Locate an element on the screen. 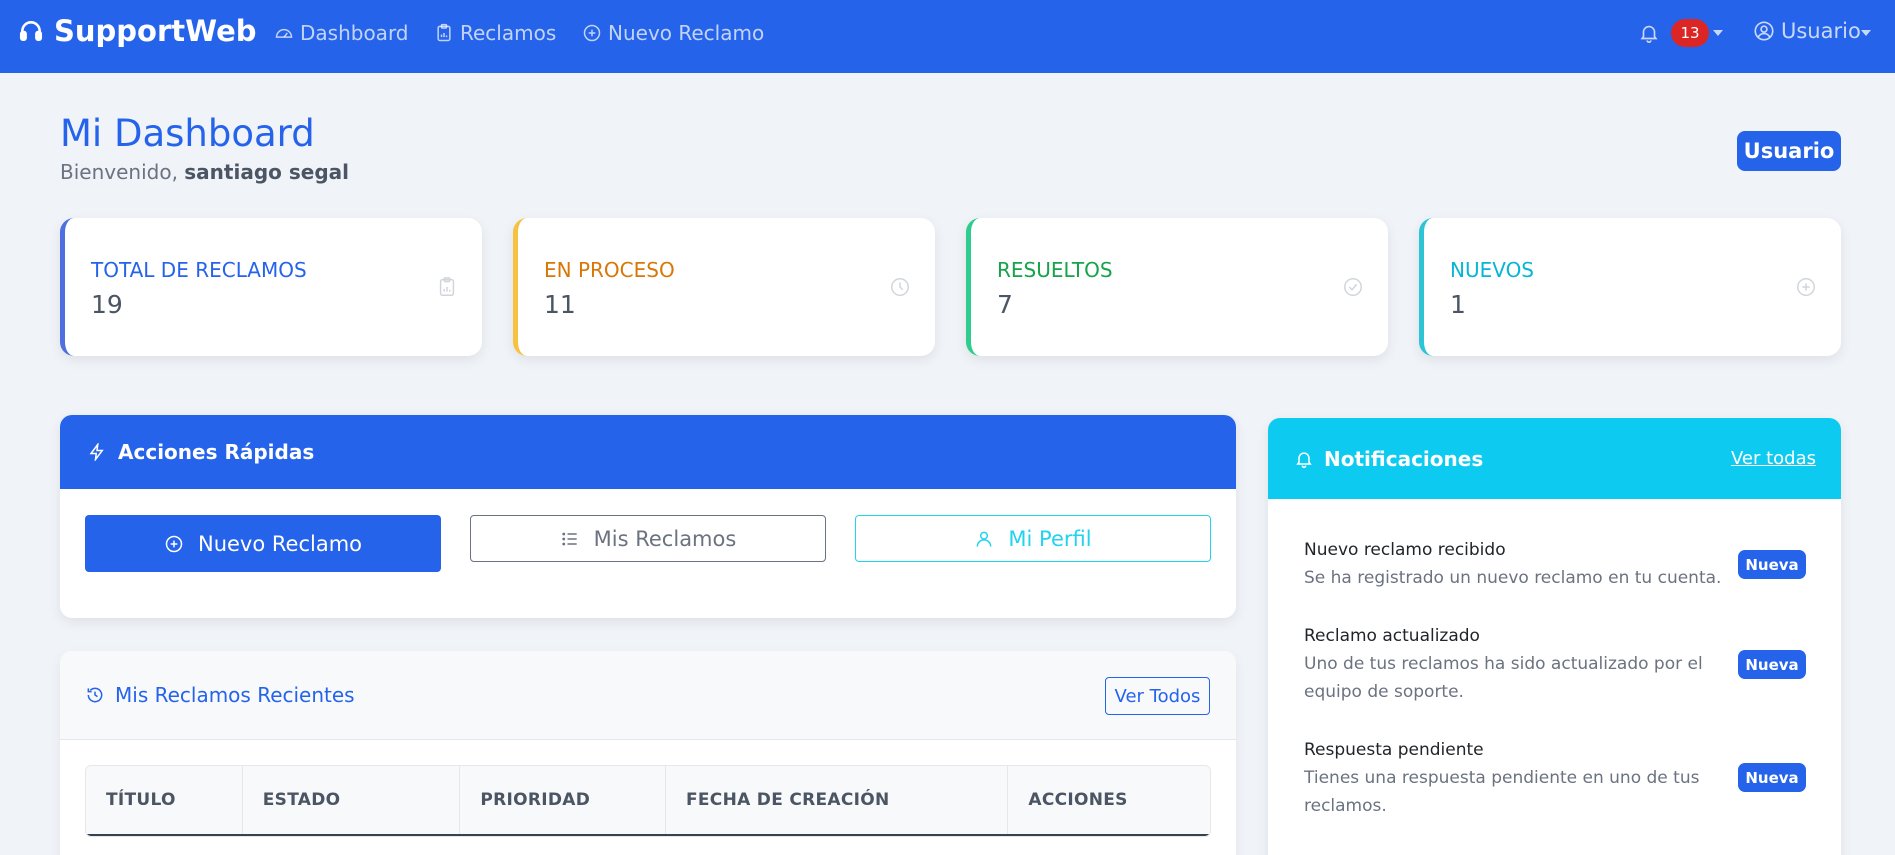 The height and width of the screenshot is (855, 1895). user-menu-label: Usuario is located at coordinates (1821, 31).